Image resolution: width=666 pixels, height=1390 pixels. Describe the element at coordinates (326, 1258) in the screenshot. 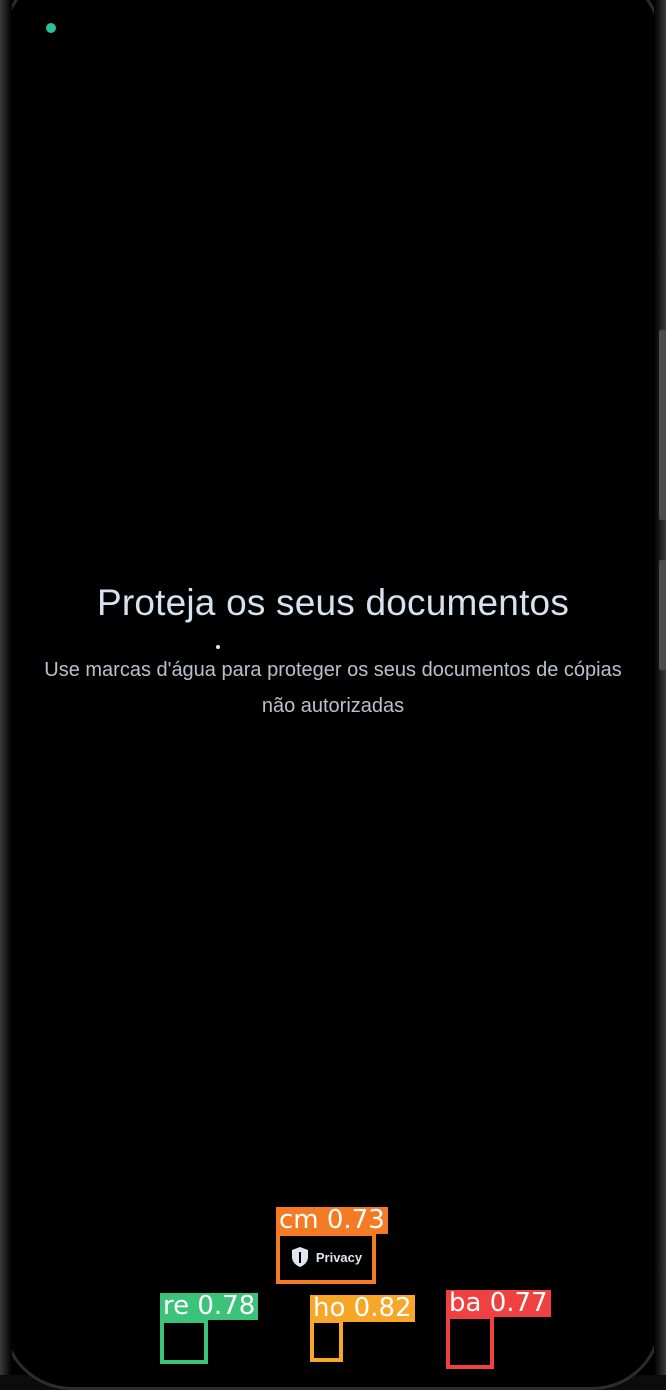

I see `detection-box-cm` at that location.